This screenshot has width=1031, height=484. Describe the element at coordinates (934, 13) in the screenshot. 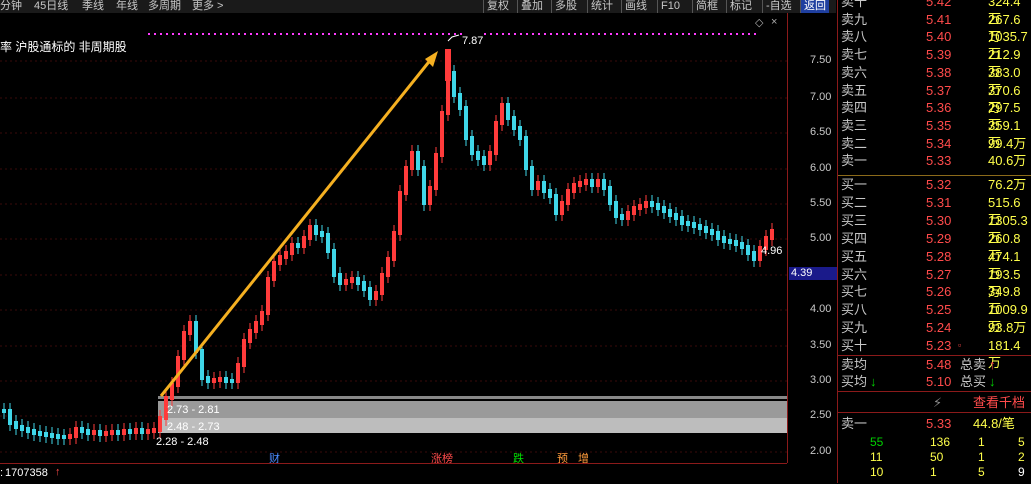

I see `sell-row: 卖十 5.42 324.4万` at that location.